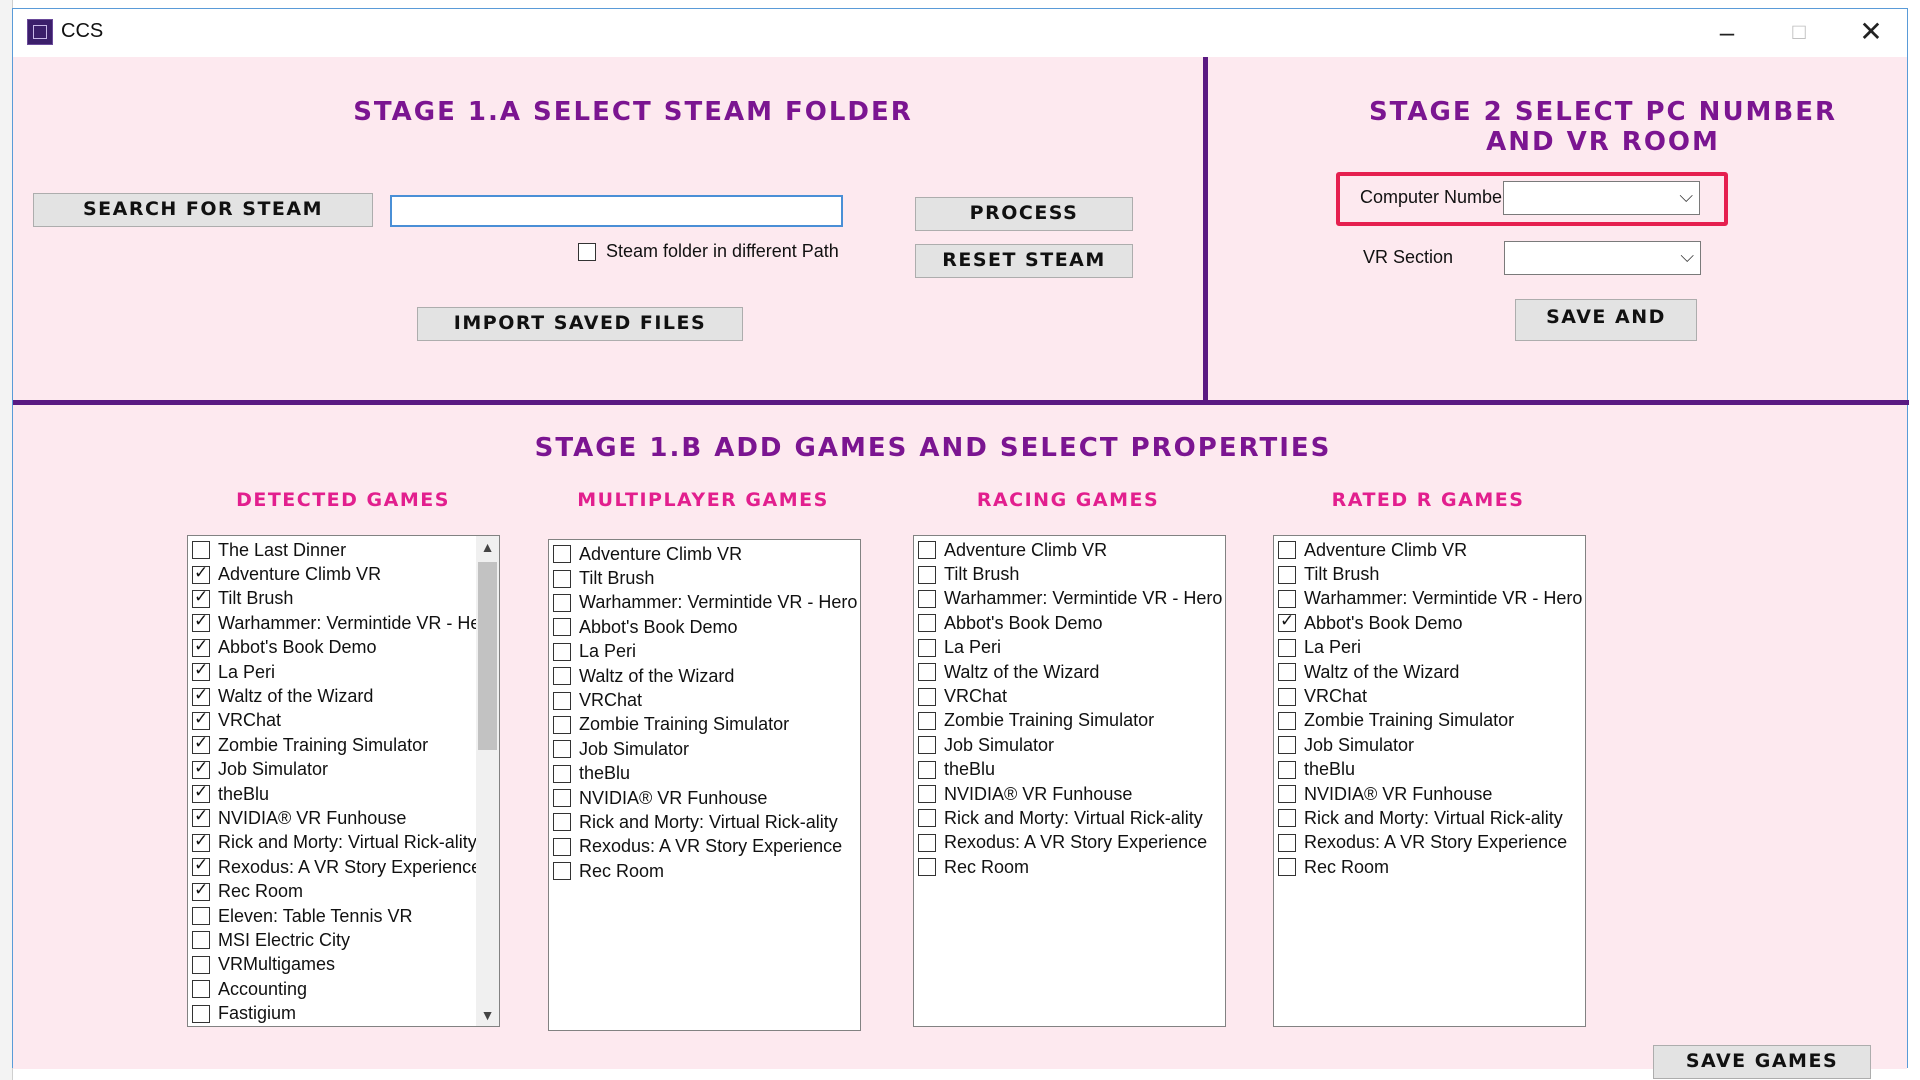 Image resolution: width=1920 pixels, height=1080 pixels. Describe the element at coordinates (1024, 214) in the screenshot. I see `process-button: PROCESS` at that location.